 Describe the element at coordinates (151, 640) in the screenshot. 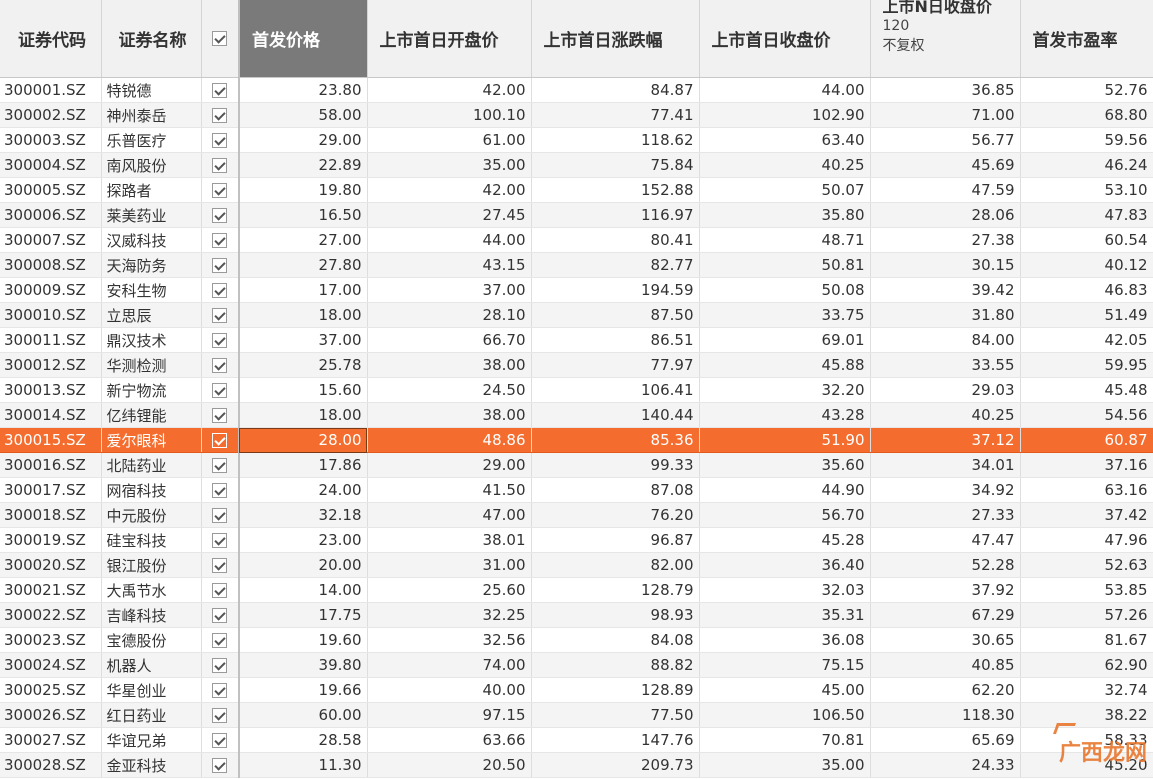

I see `row-name: 宝德股份` at that location.